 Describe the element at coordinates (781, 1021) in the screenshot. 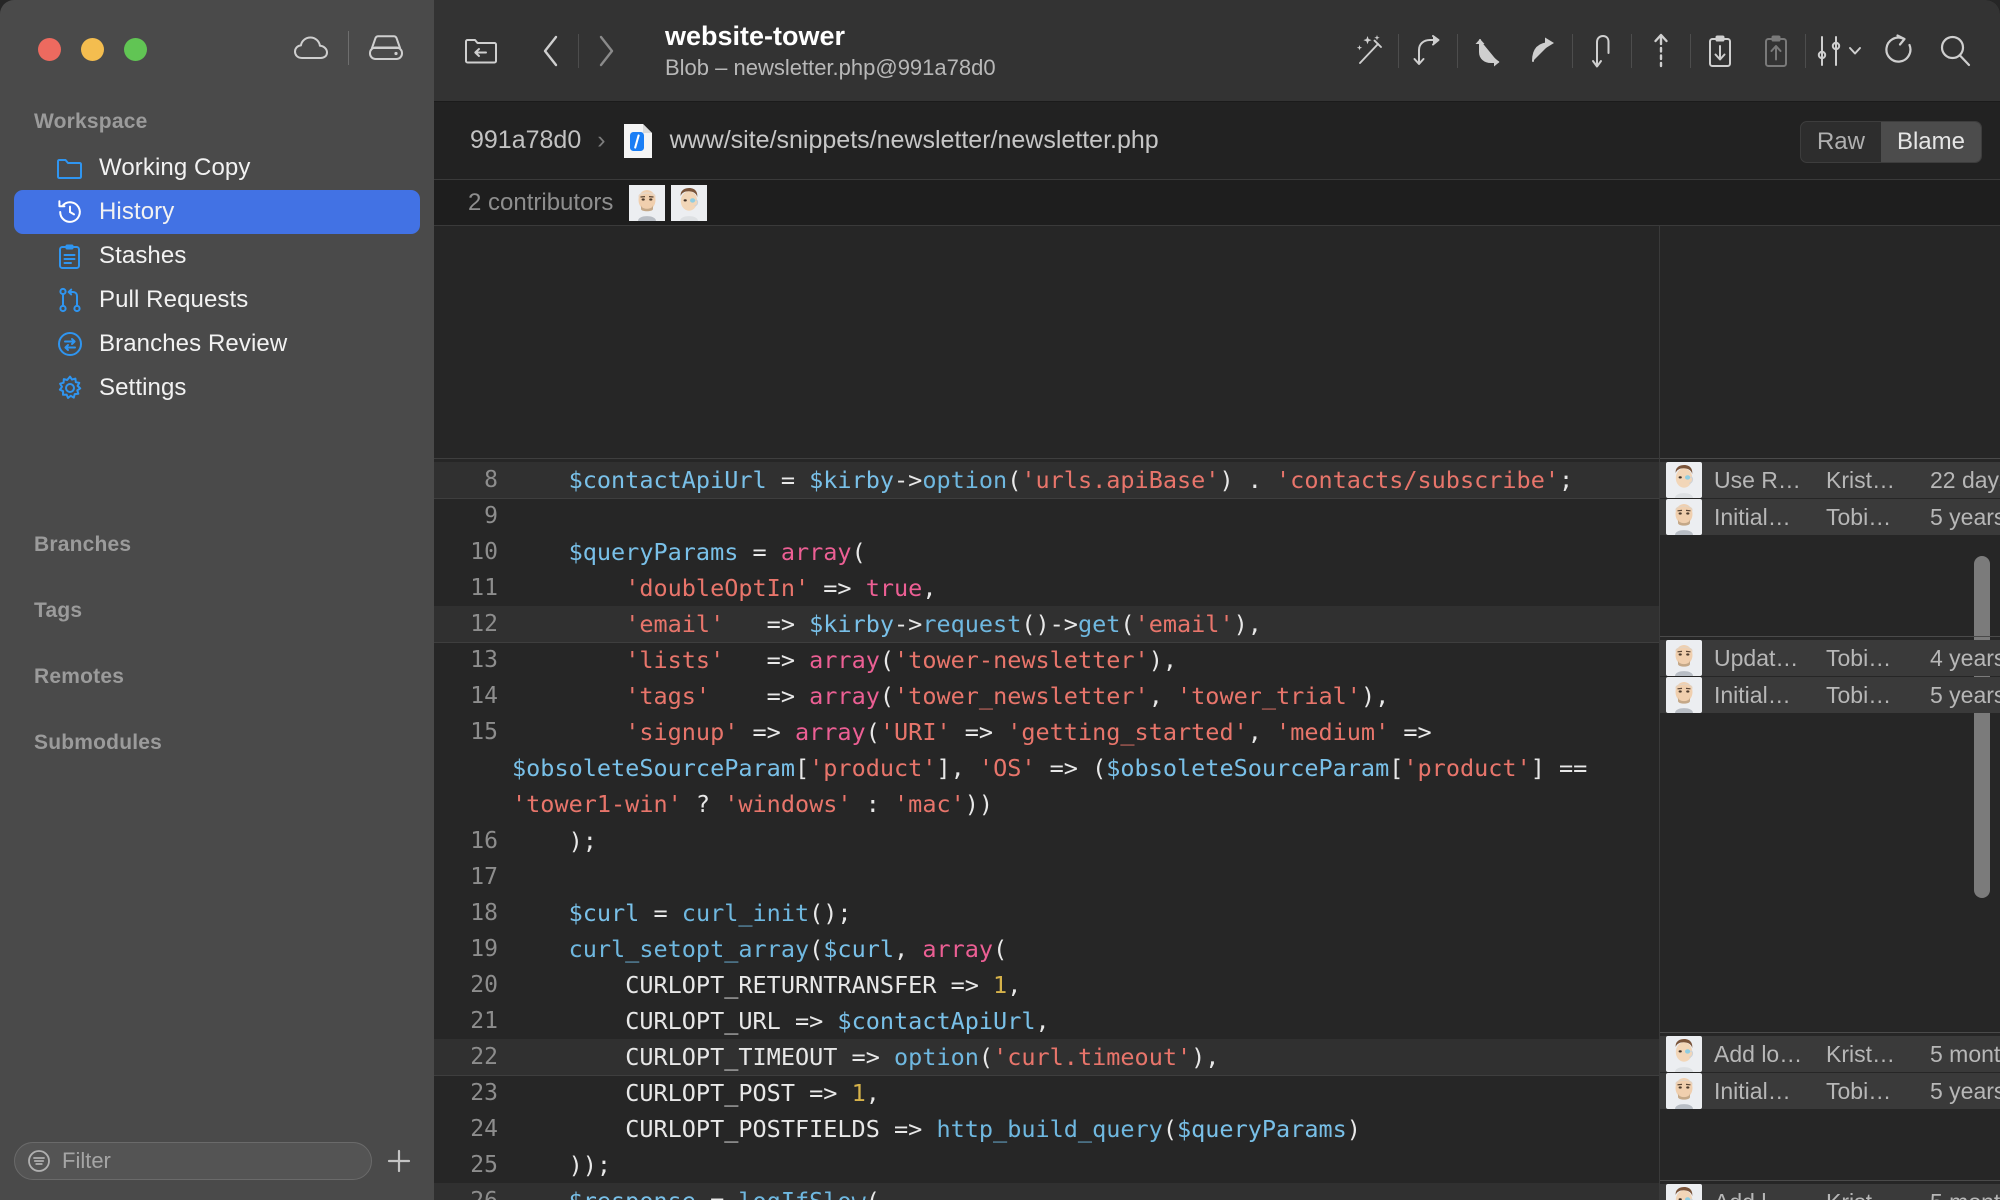

I see `code-line-text: CURLOPT_URL => $contactApiUrl,` at that location.